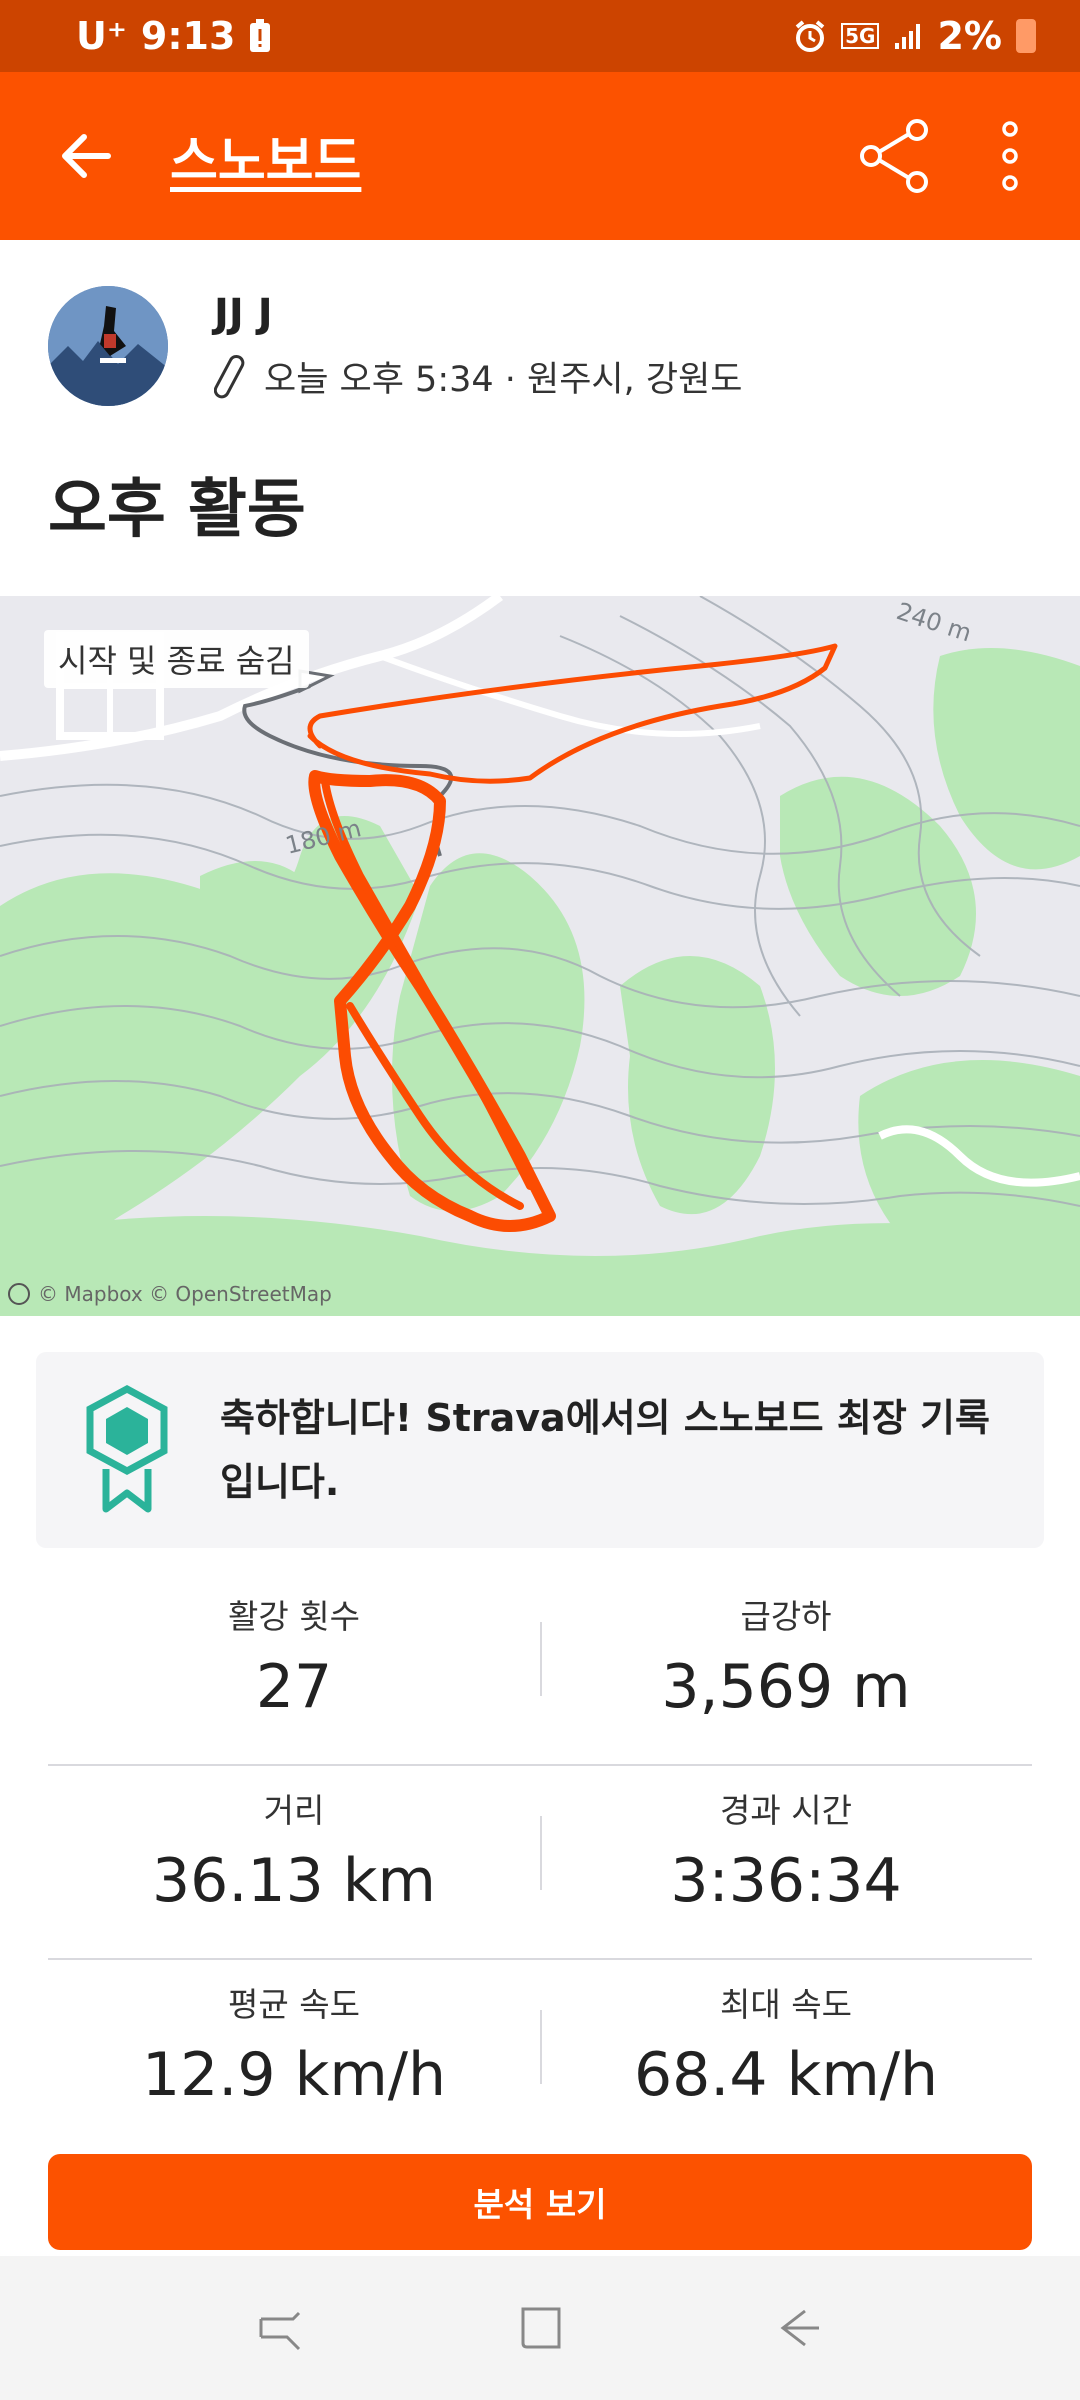  What do you see at coordinates (540, 2202) in the screenshot?
I see `view-analysis-button: 분석 보기` at bounding box center [540, 2202].